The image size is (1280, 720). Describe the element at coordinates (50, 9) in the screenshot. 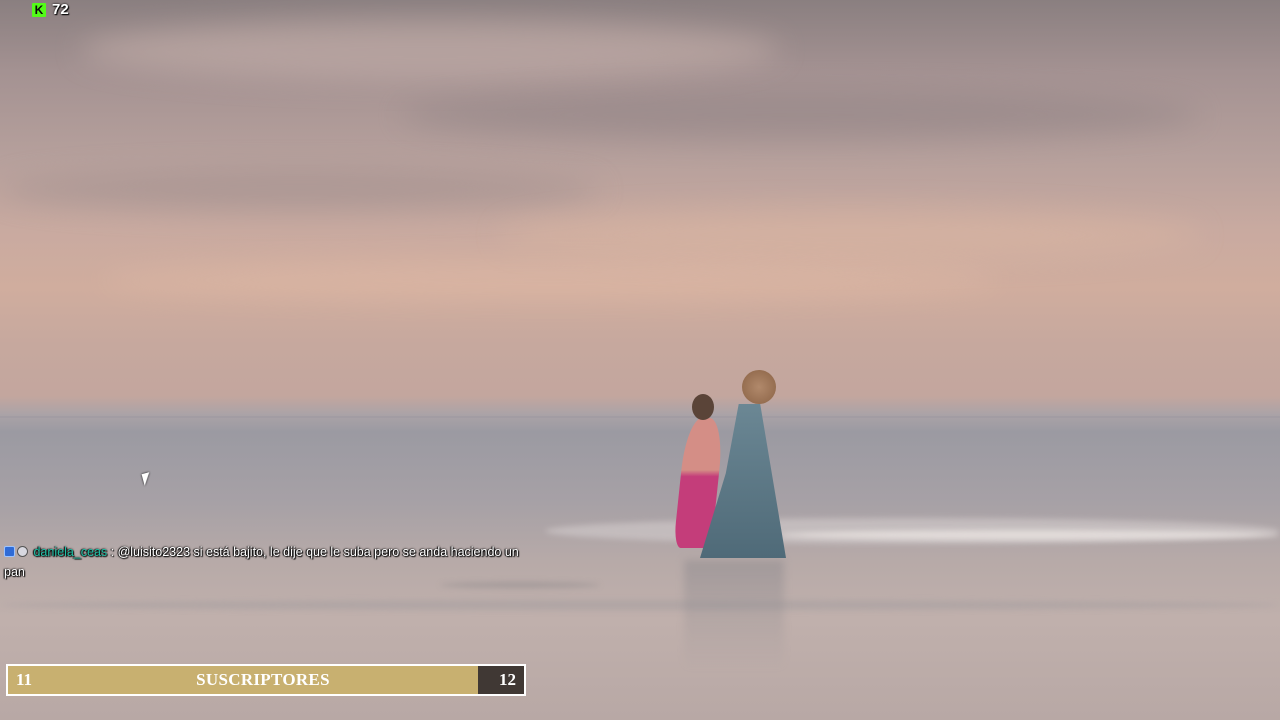

I see `viewer-counter: K 72` at that location.